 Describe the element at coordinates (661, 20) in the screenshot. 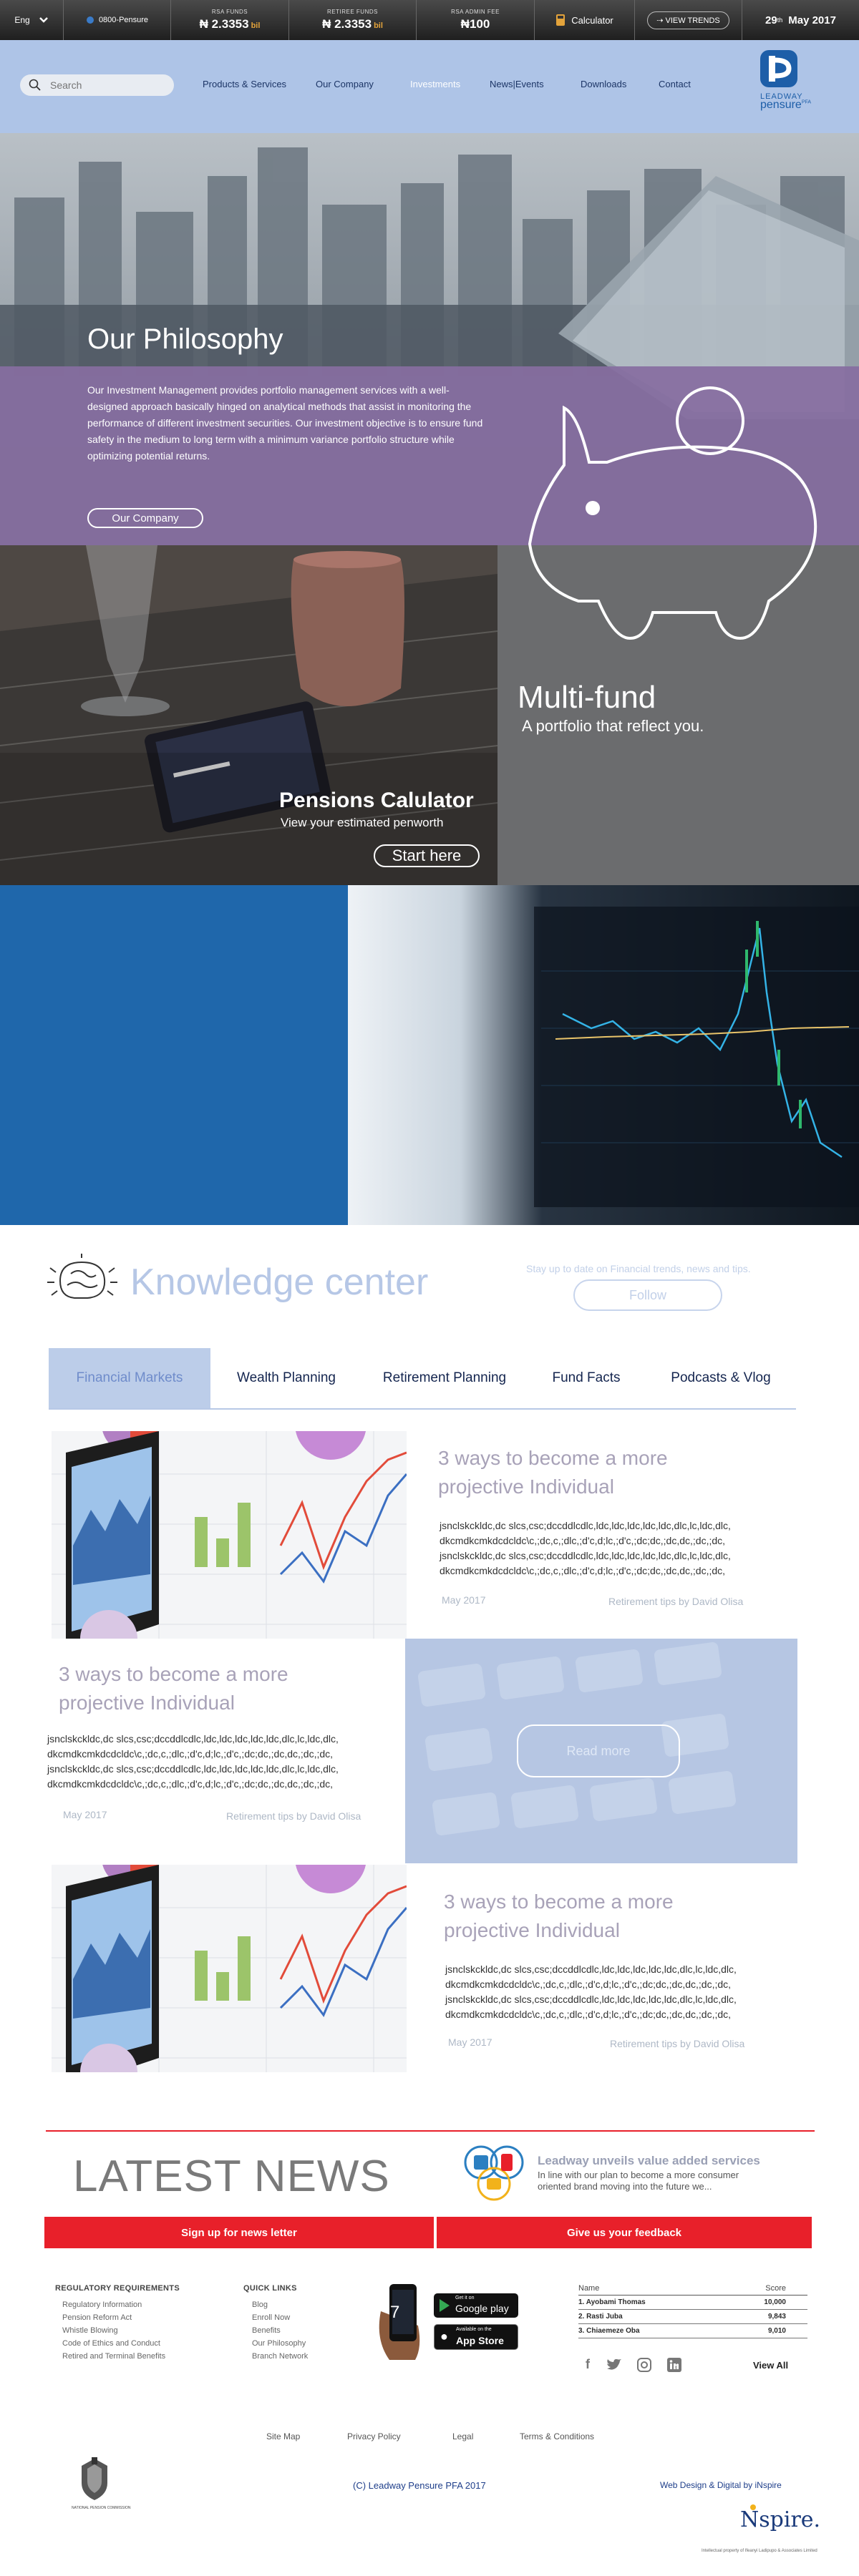

I see `arrow-right-icon: ⇢` at that location.